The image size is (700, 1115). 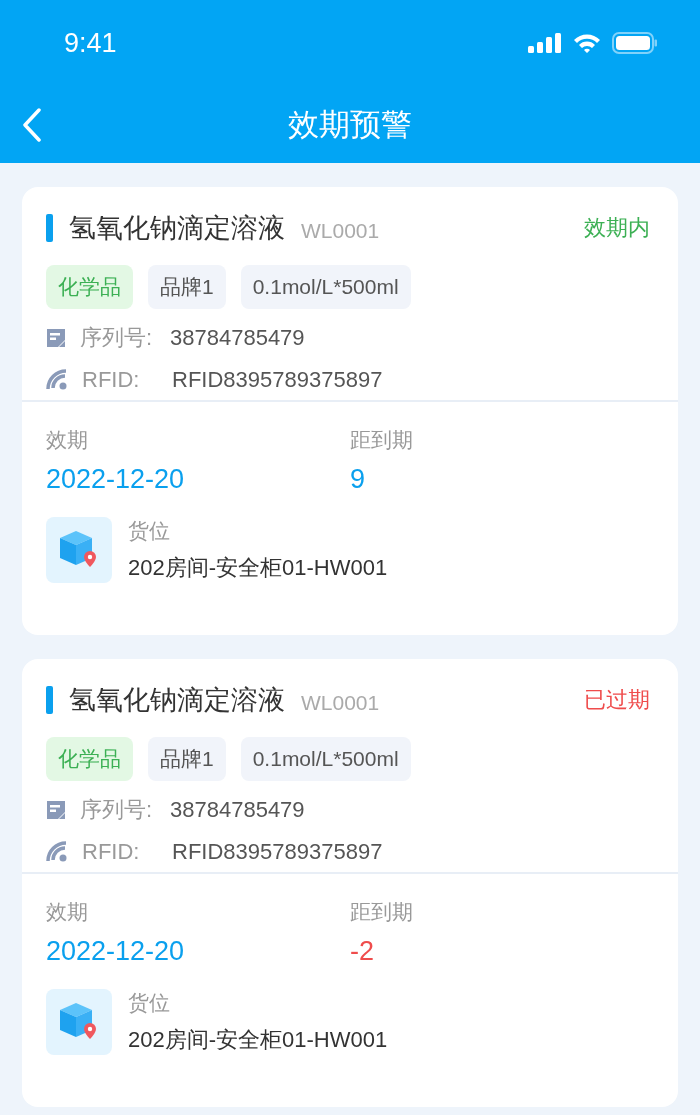 What do you see at coordinates (617, 228) in the screenshot?
I see `status-label: 效期内` at bounding box center [617, 228].